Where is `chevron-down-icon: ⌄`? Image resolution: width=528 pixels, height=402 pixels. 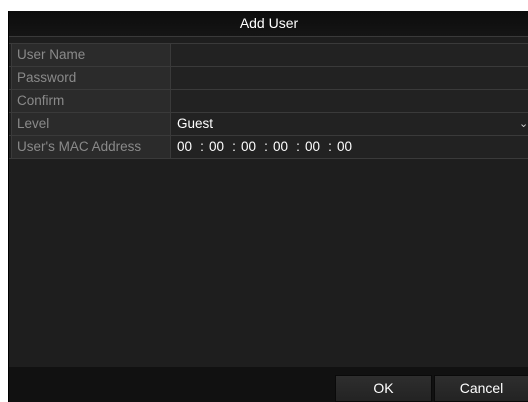 chevron-down-icon: ⌄ is located at coordinates (523, 124).